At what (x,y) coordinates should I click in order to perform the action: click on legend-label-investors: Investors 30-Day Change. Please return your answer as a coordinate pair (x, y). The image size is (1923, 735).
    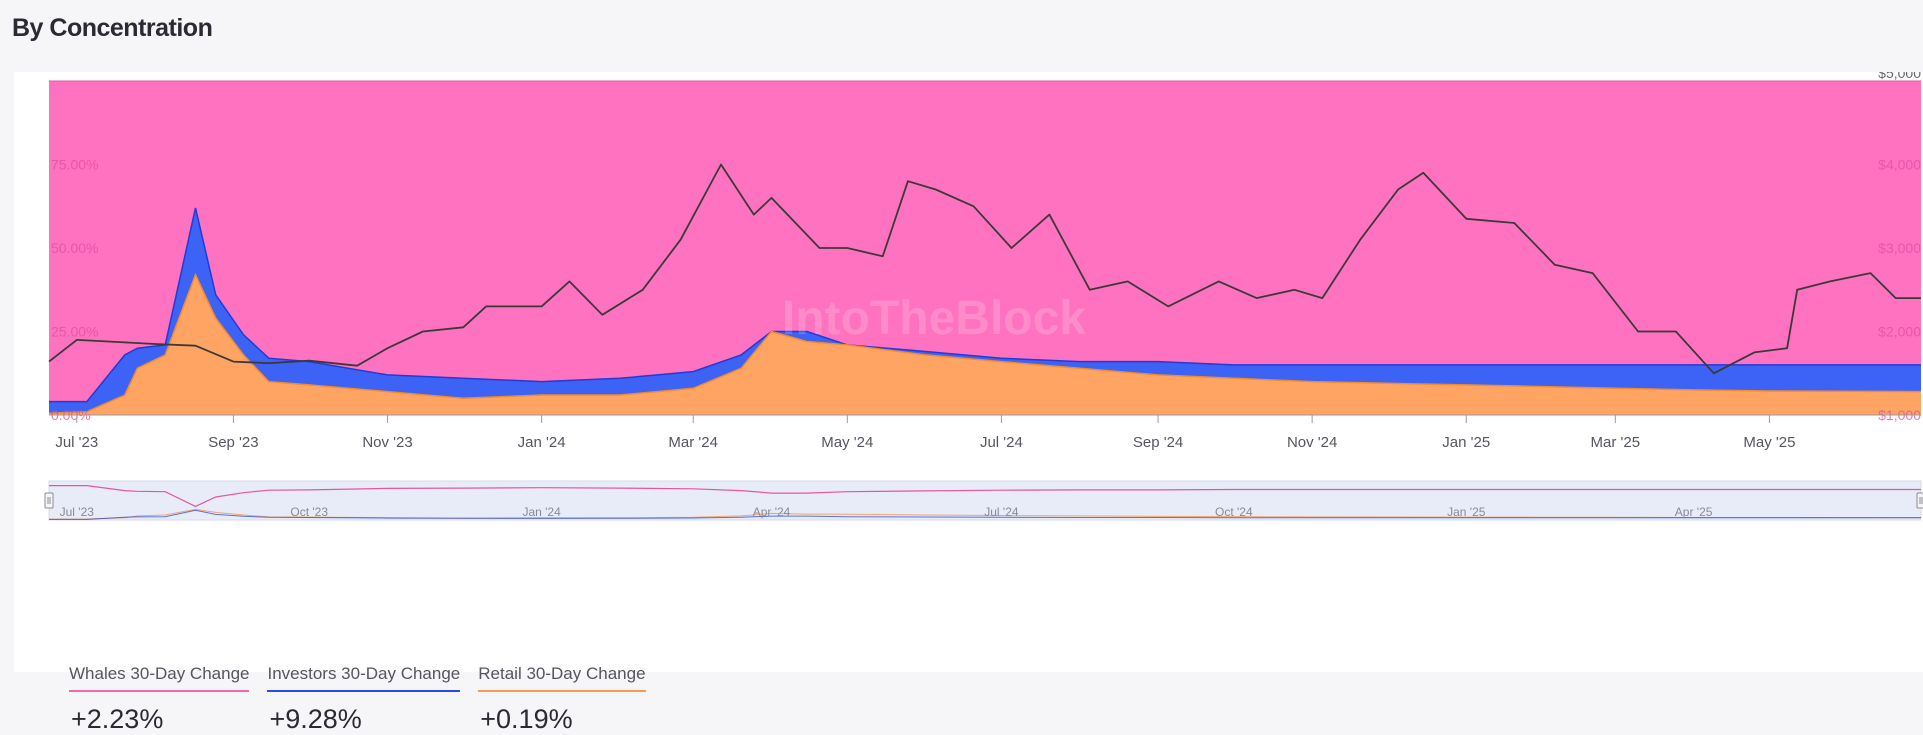
    Looking at the image, I should click on (364, 678).